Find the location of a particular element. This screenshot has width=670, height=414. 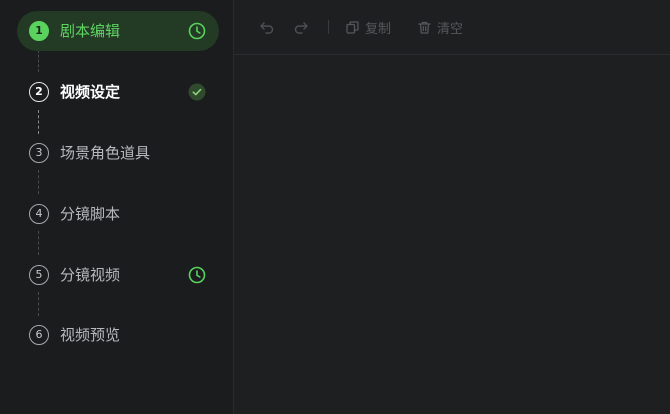

step-number: 1 is located at coordinates (39, 31).